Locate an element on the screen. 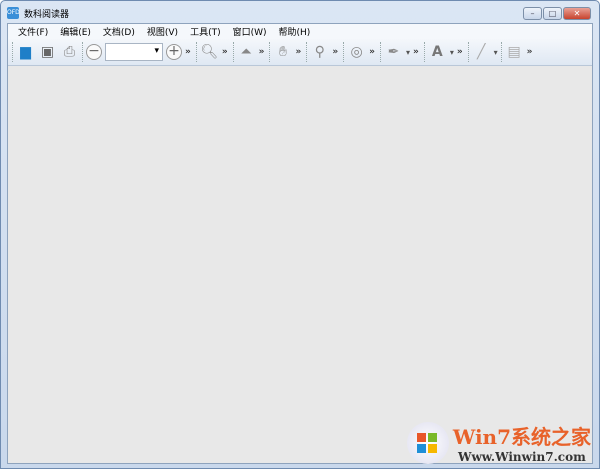 The width and height of the screenshot is (600, 469). watermark: Win7系统之家 Www.Winwin7.com is located at coordinates (498, 442).